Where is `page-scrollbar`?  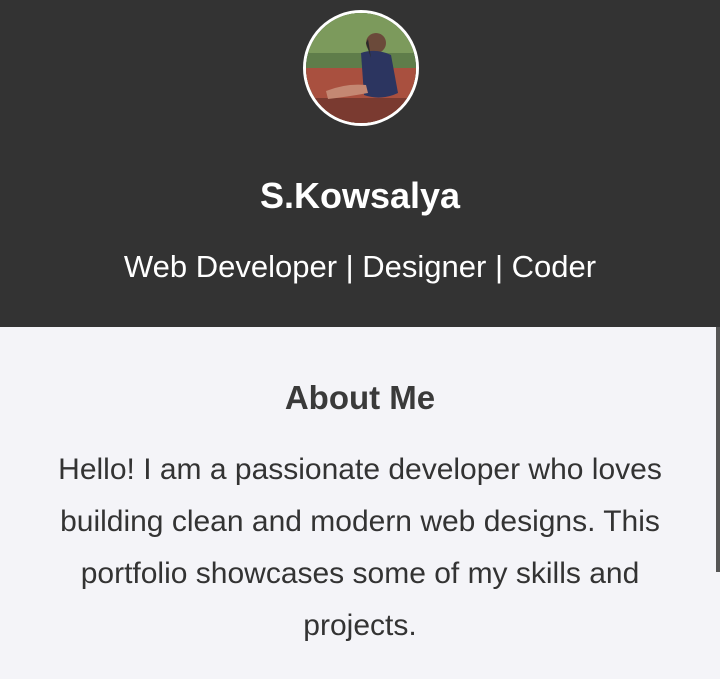 page-scrollbar is located at coordinates (718, 449).